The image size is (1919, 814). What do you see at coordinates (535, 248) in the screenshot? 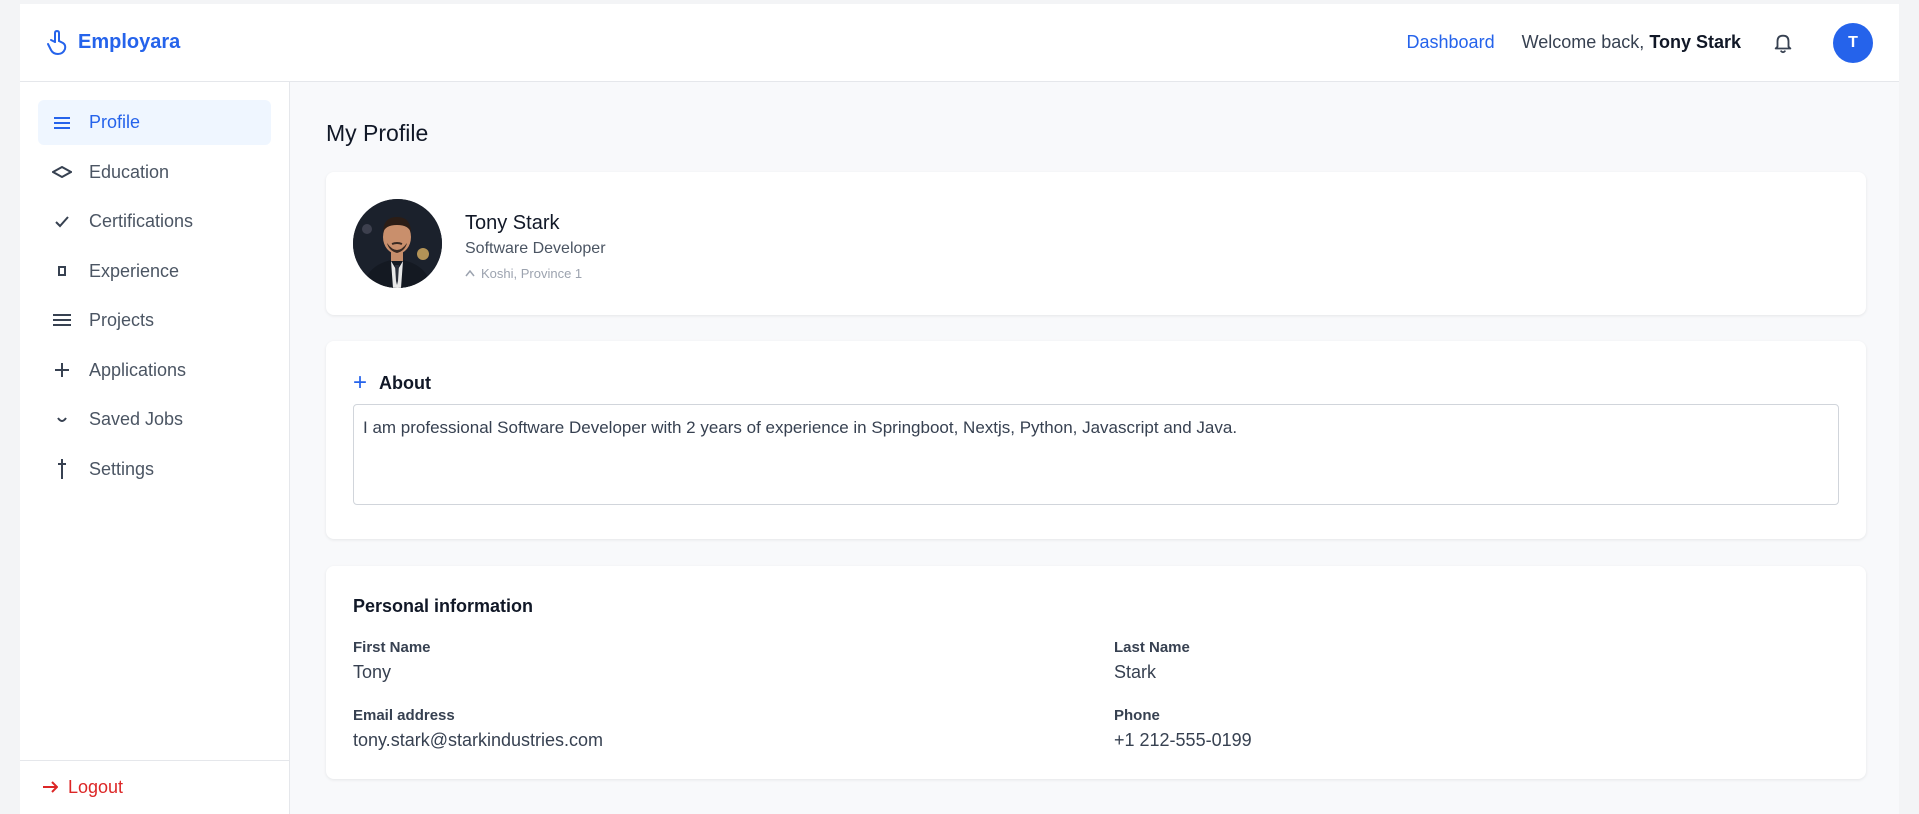
I see `profile-role: Software Developer` at bounding box center [535, 248].